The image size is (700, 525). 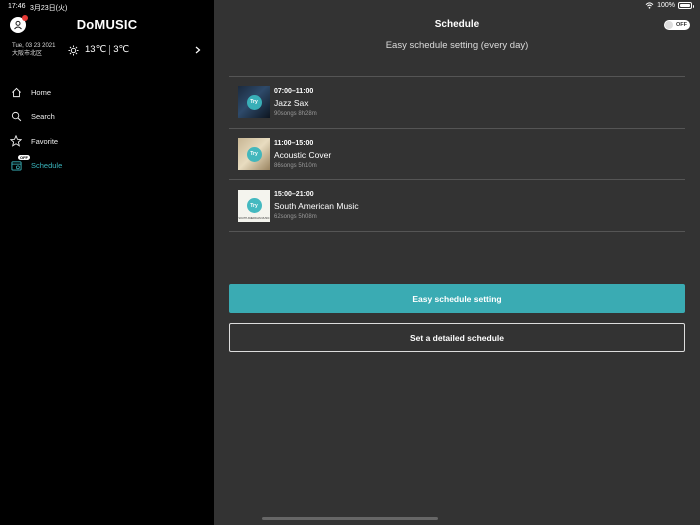 What do you see at coordinates (107, 166) in the screenshot?
I see `sidebar-item-schedule: OFF Schedule` at bounding box center [107, 166].